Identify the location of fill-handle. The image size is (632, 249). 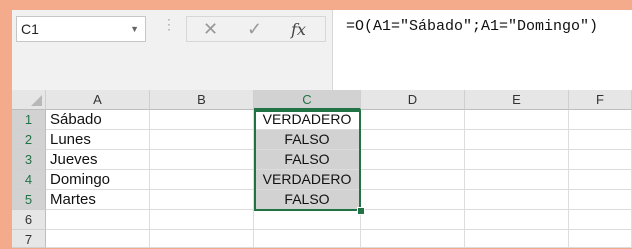
(361, 211).